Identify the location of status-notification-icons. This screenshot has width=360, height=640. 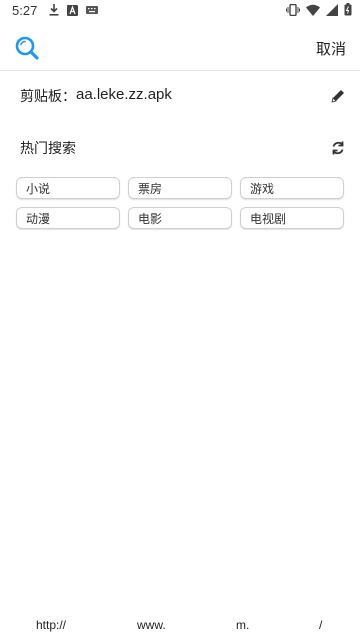
(74, 10).